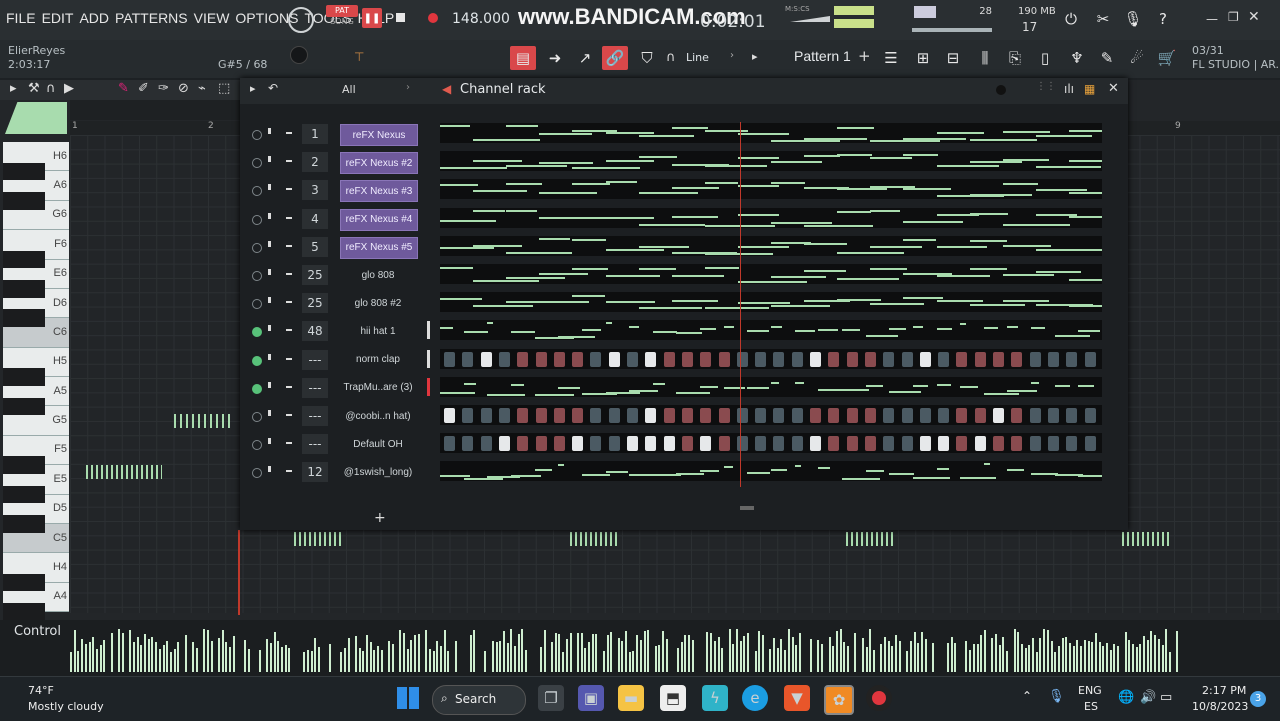  Describe the element at coordinates (202, 88) in the screenshot. I see `slice-tool-icon: ⌁` at that location.